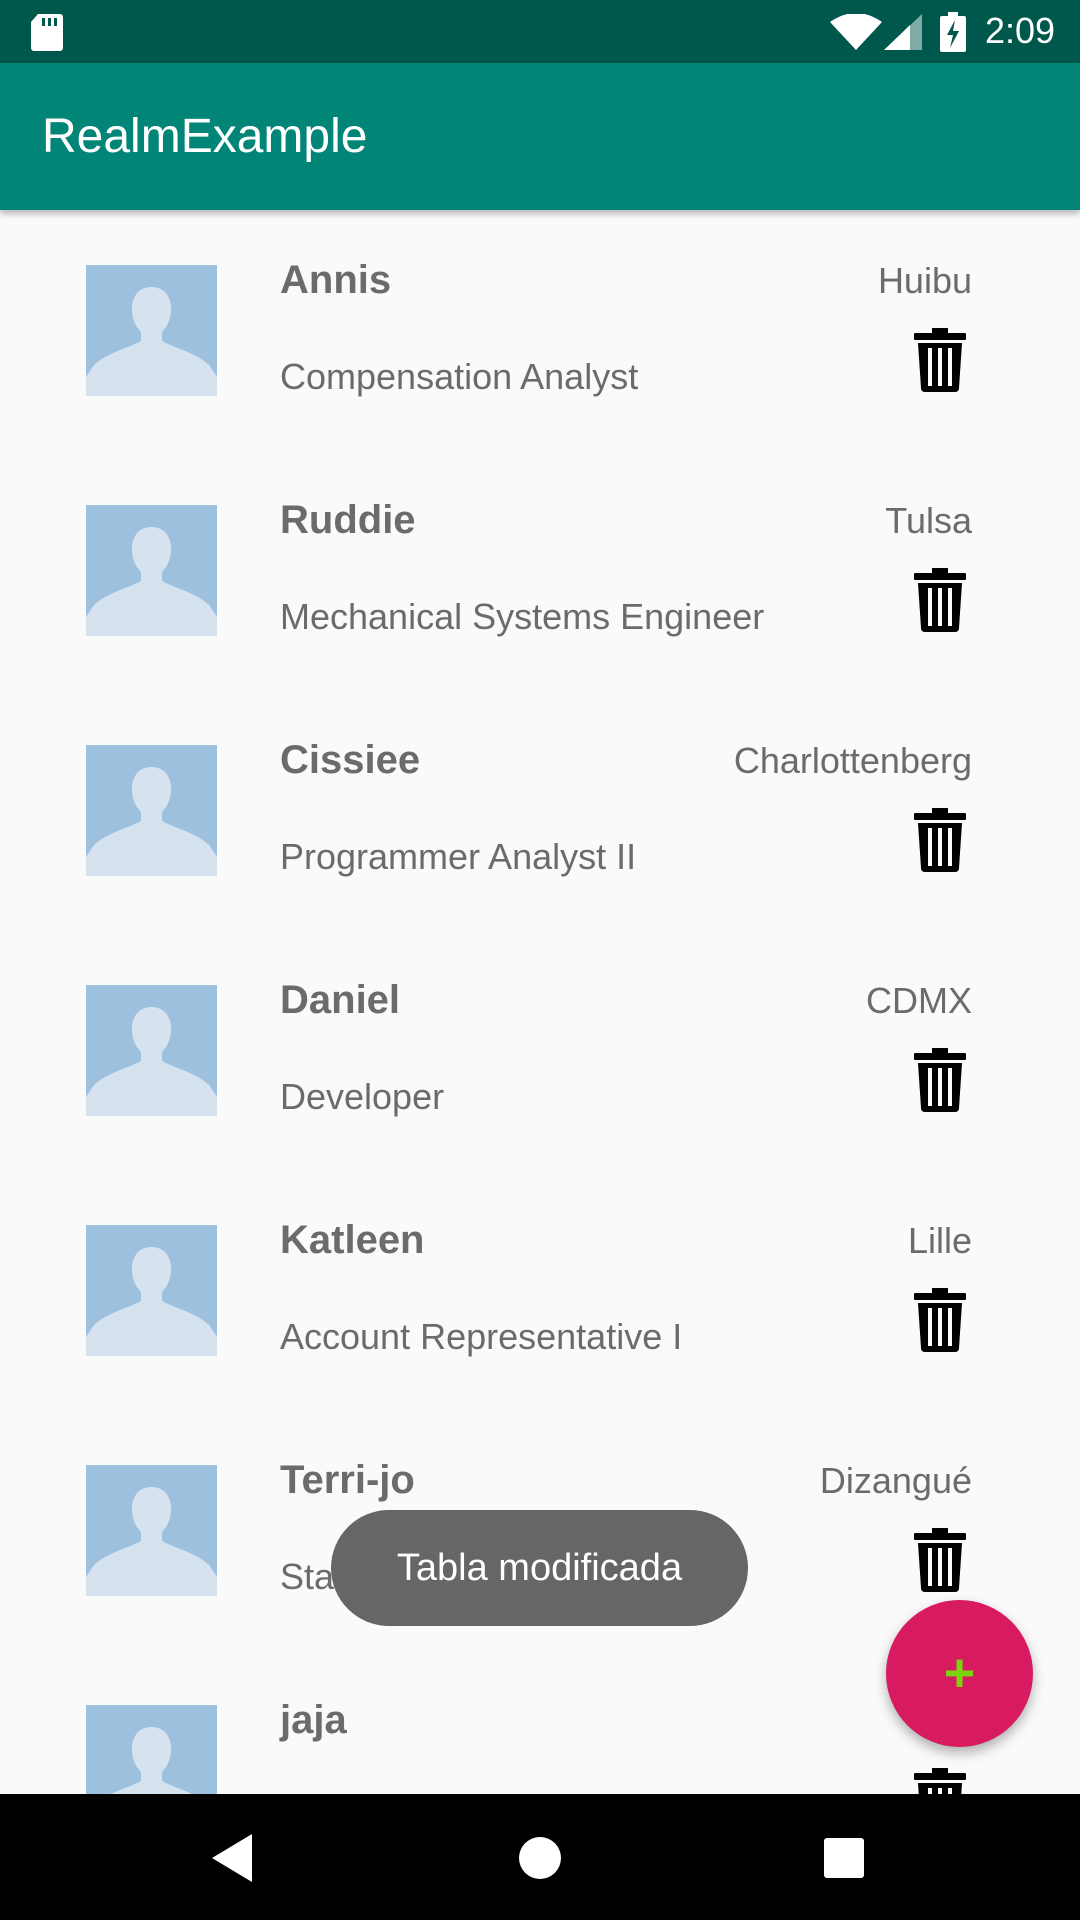  I want to click on app-bar: RealmExample, so click(540, 136).